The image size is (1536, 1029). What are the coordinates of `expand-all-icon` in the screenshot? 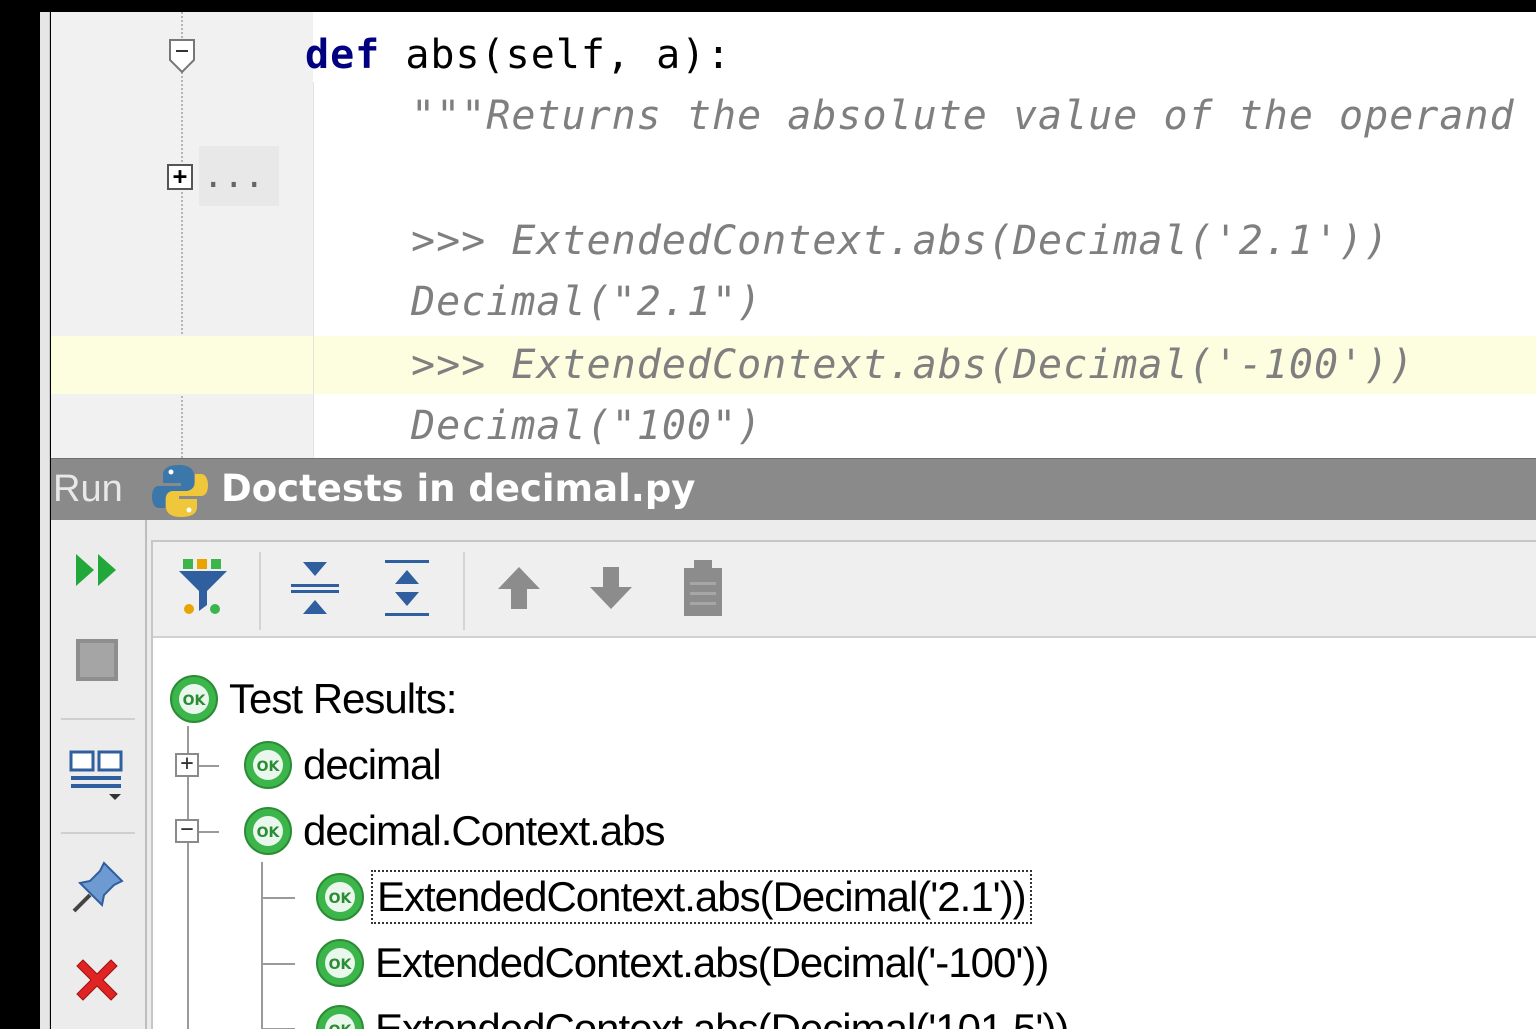 It's located at (407, 588).